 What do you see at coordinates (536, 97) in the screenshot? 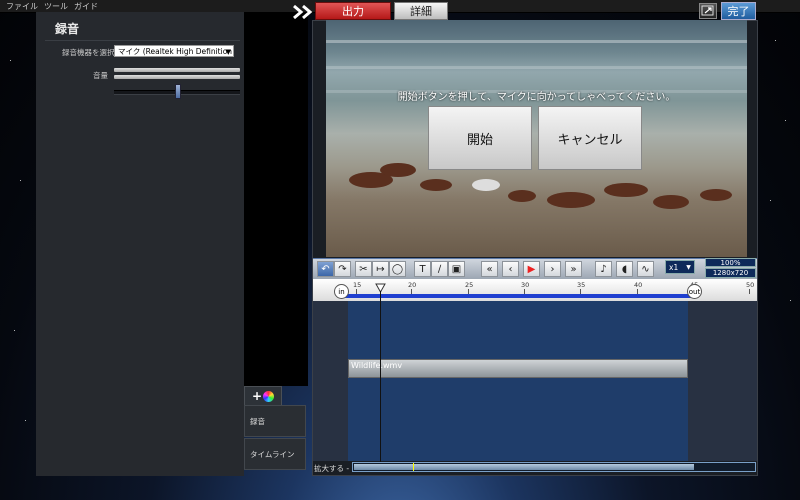
I see `recording-prompt: 開始ボタンを押して、マイクに向かってしゃべってください。` at bounding box center [536, 97].